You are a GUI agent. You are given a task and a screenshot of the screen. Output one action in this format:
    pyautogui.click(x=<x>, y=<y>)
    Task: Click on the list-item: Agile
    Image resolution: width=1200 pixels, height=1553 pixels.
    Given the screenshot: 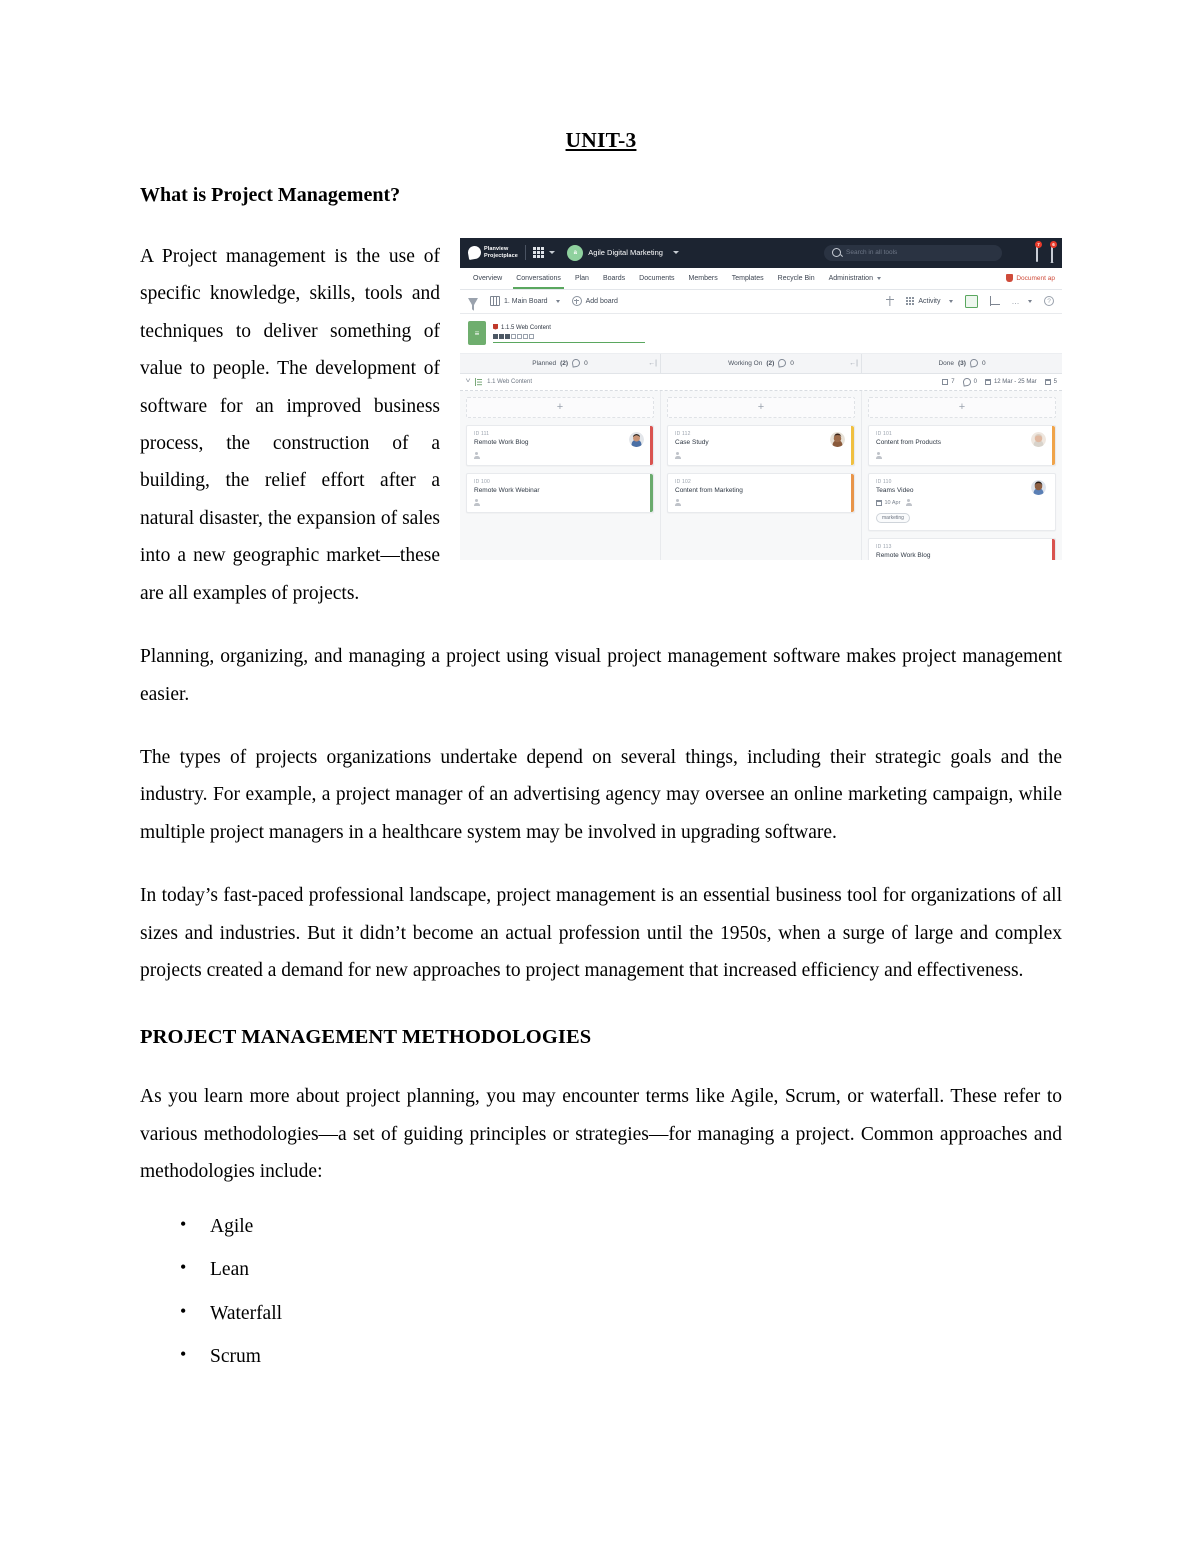 What is the action you would take?
    pyautogui.click(x=621, y=1226)
    